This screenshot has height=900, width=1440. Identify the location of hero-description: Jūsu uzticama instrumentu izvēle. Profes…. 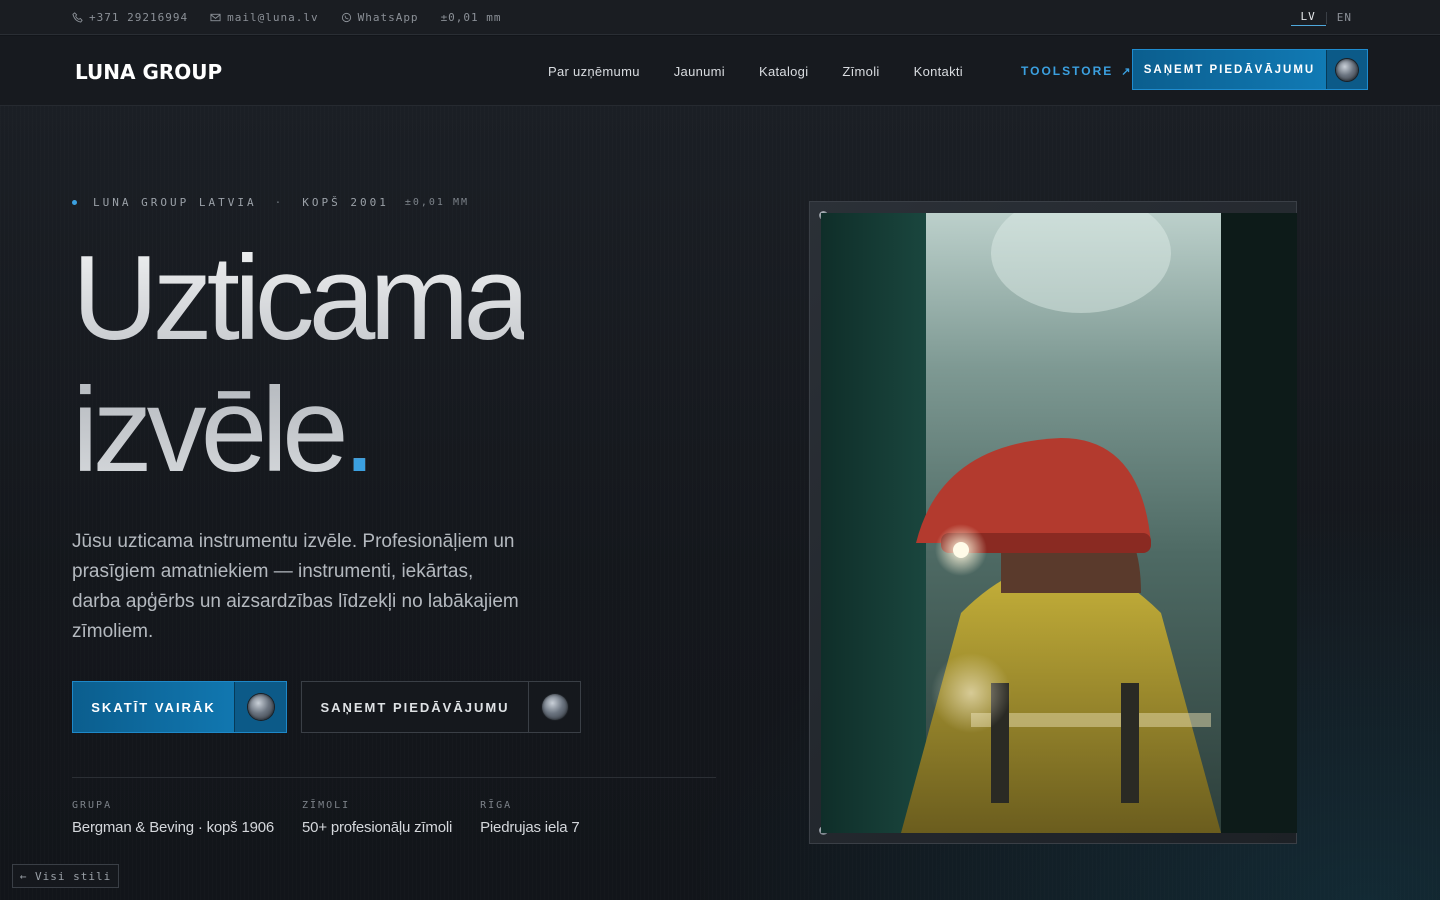
(295, 586).